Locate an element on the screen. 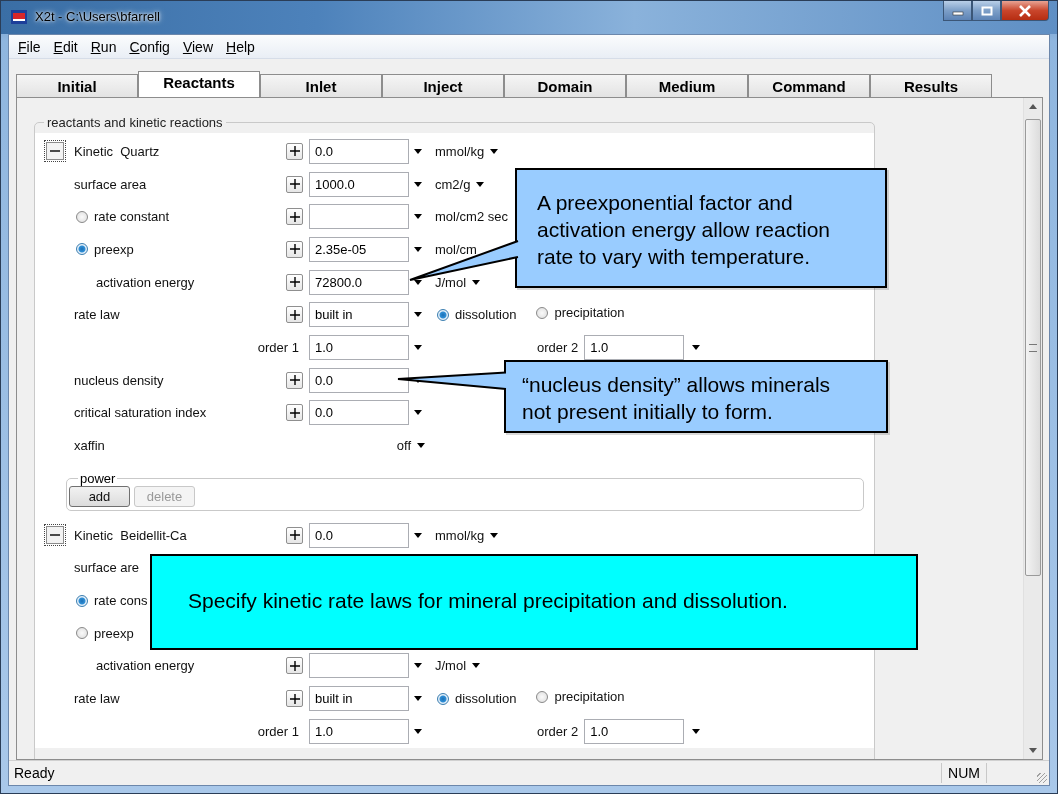  close-icon is located at coordinates (1025, 10).